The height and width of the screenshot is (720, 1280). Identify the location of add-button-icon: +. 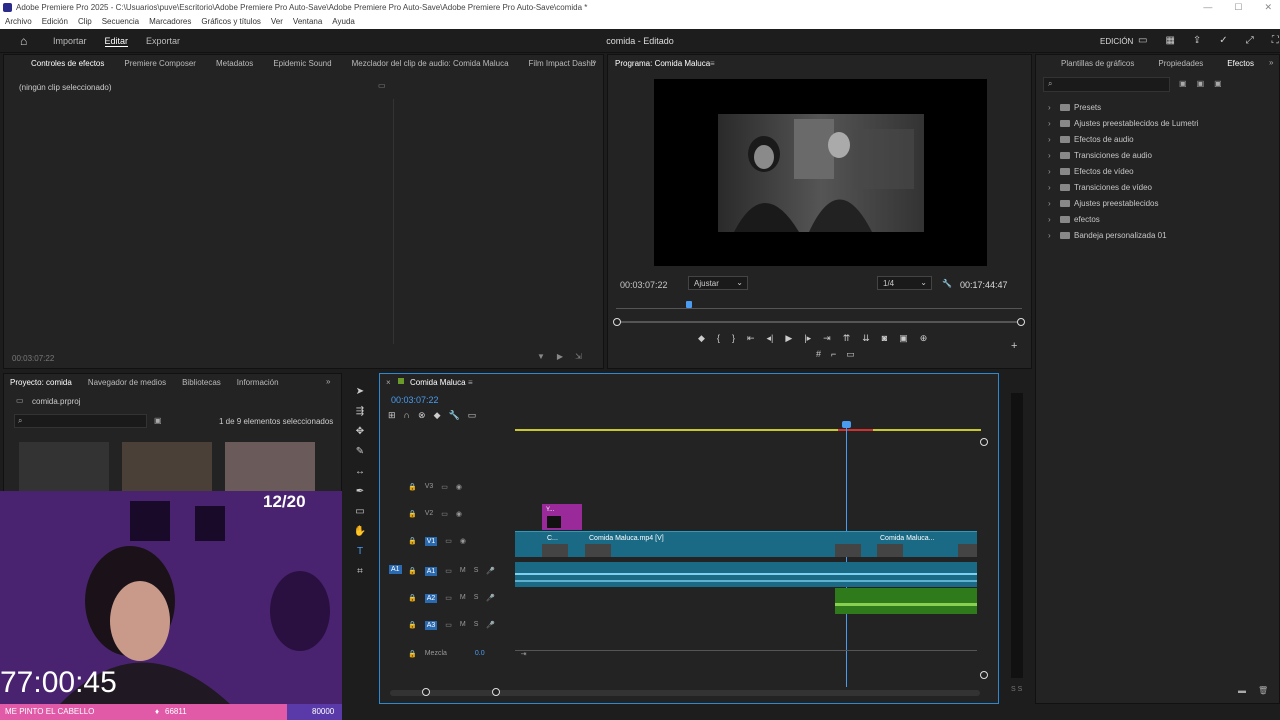
(1014, 346).